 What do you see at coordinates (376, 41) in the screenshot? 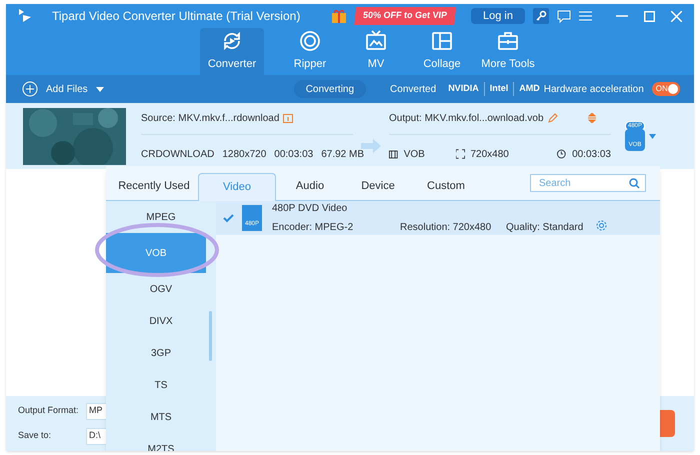
I see `tv-icon` at bounding box center [376, 41].